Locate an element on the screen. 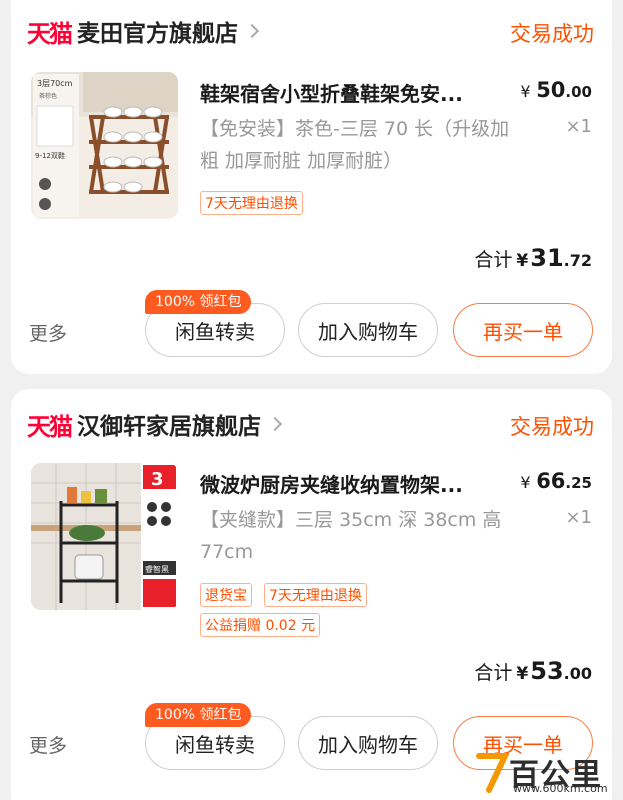  total-integer: 31 is located at coordinates (547, 258).